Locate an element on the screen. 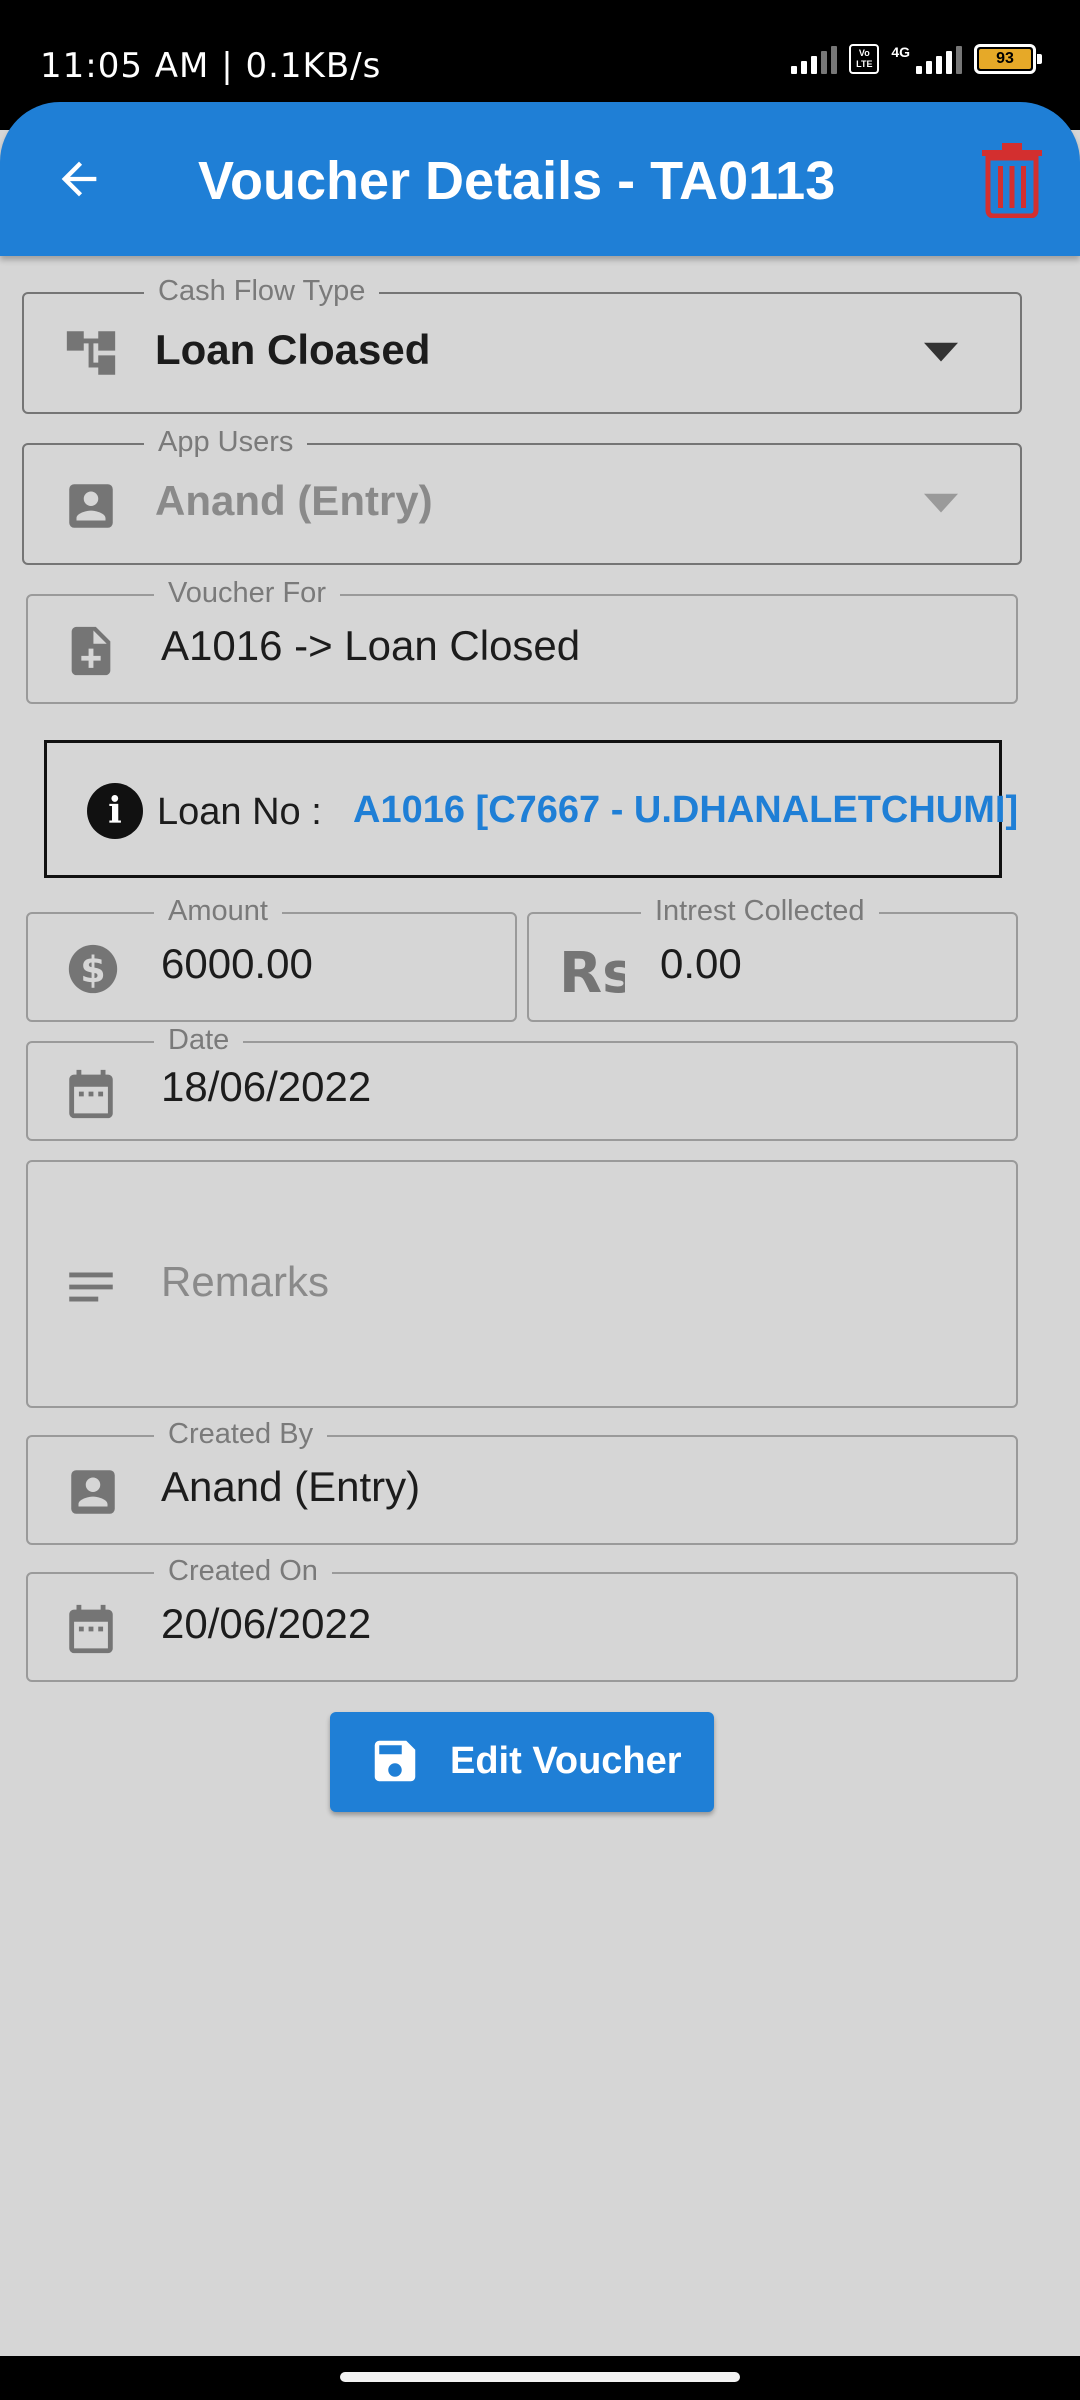  created-on-value: 20/06/2022 is located at coordinates (266, 1623).